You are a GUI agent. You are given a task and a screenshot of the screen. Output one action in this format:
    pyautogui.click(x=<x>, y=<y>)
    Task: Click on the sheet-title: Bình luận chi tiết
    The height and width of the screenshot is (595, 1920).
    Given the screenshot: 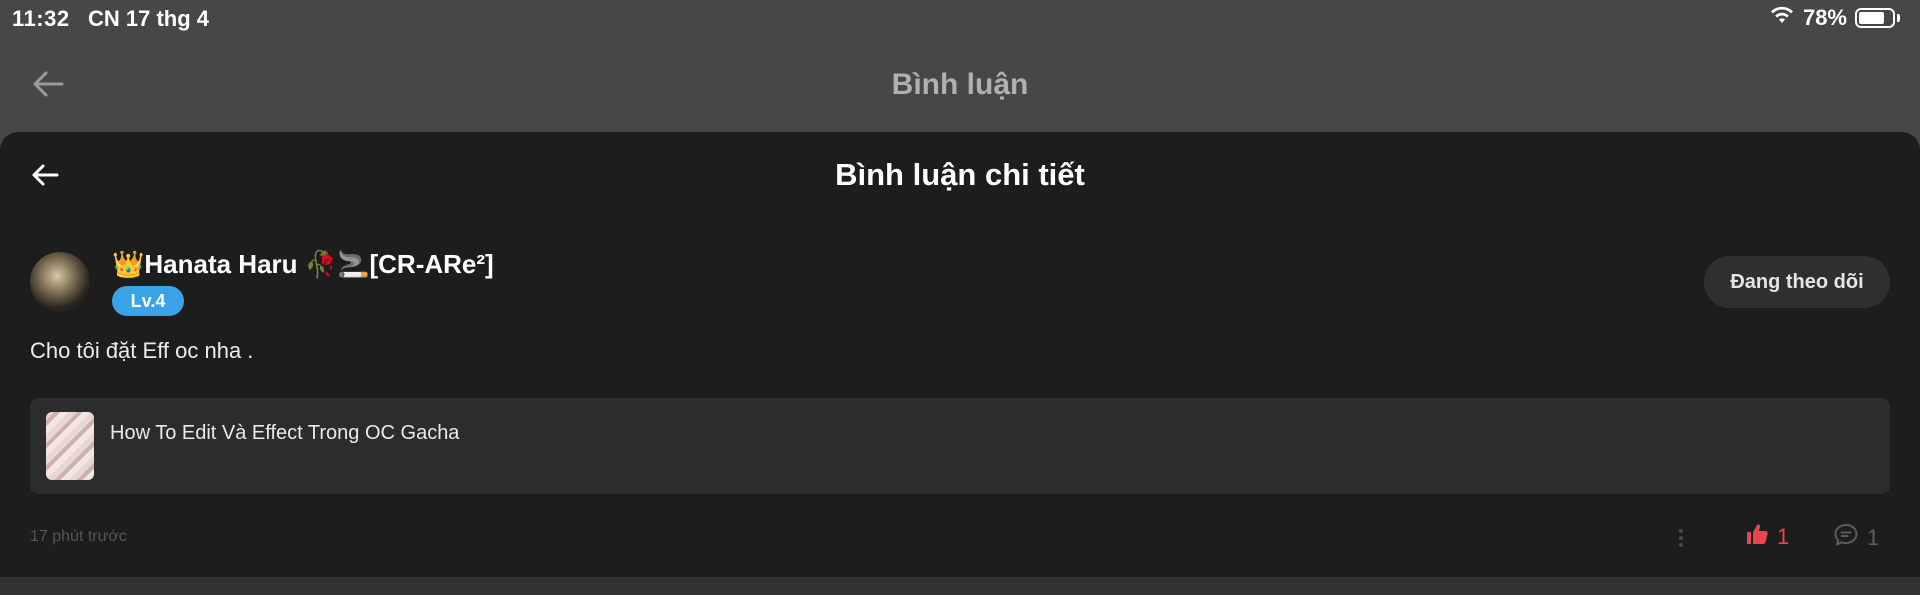 What is the action you would take?
    pyautogui.click(x=960, y=174)
    